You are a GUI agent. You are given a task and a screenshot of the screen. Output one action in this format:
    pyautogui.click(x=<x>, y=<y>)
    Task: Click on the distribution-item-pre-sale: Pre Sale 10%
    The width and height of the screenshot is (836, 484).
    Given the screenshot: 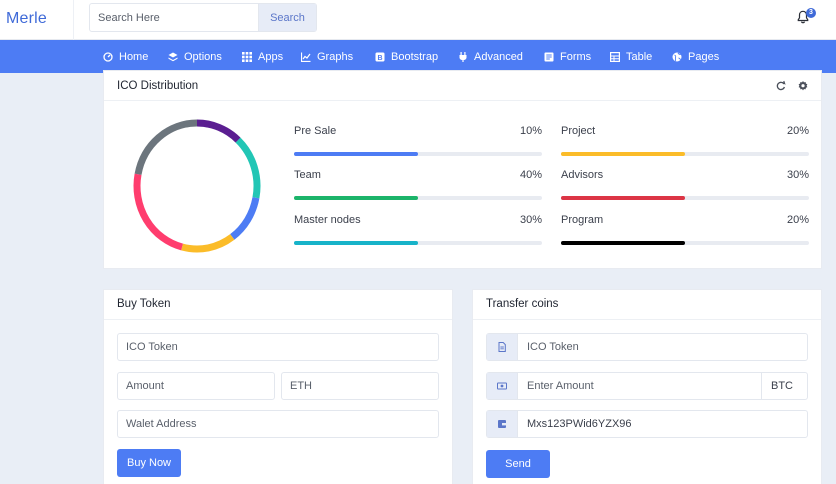 What is the action you would take?
    pyautogui.click(x=418, y=143)
    